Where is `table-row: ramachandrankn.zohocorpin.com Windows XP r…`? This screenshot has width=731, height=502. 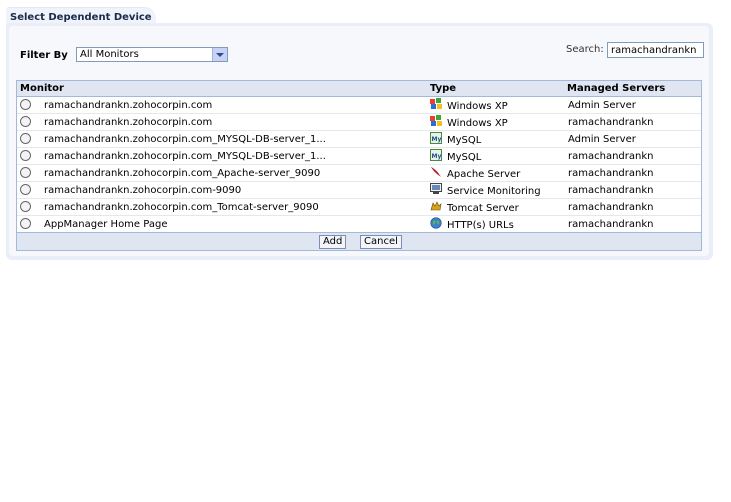
table-row: ramachandrankn.zohocorpin.com Windows XP r… is located at coordinates (359, 122).